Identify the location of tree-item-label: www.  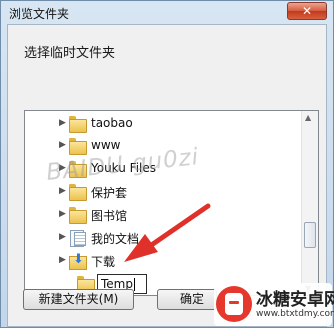
(106, 145).